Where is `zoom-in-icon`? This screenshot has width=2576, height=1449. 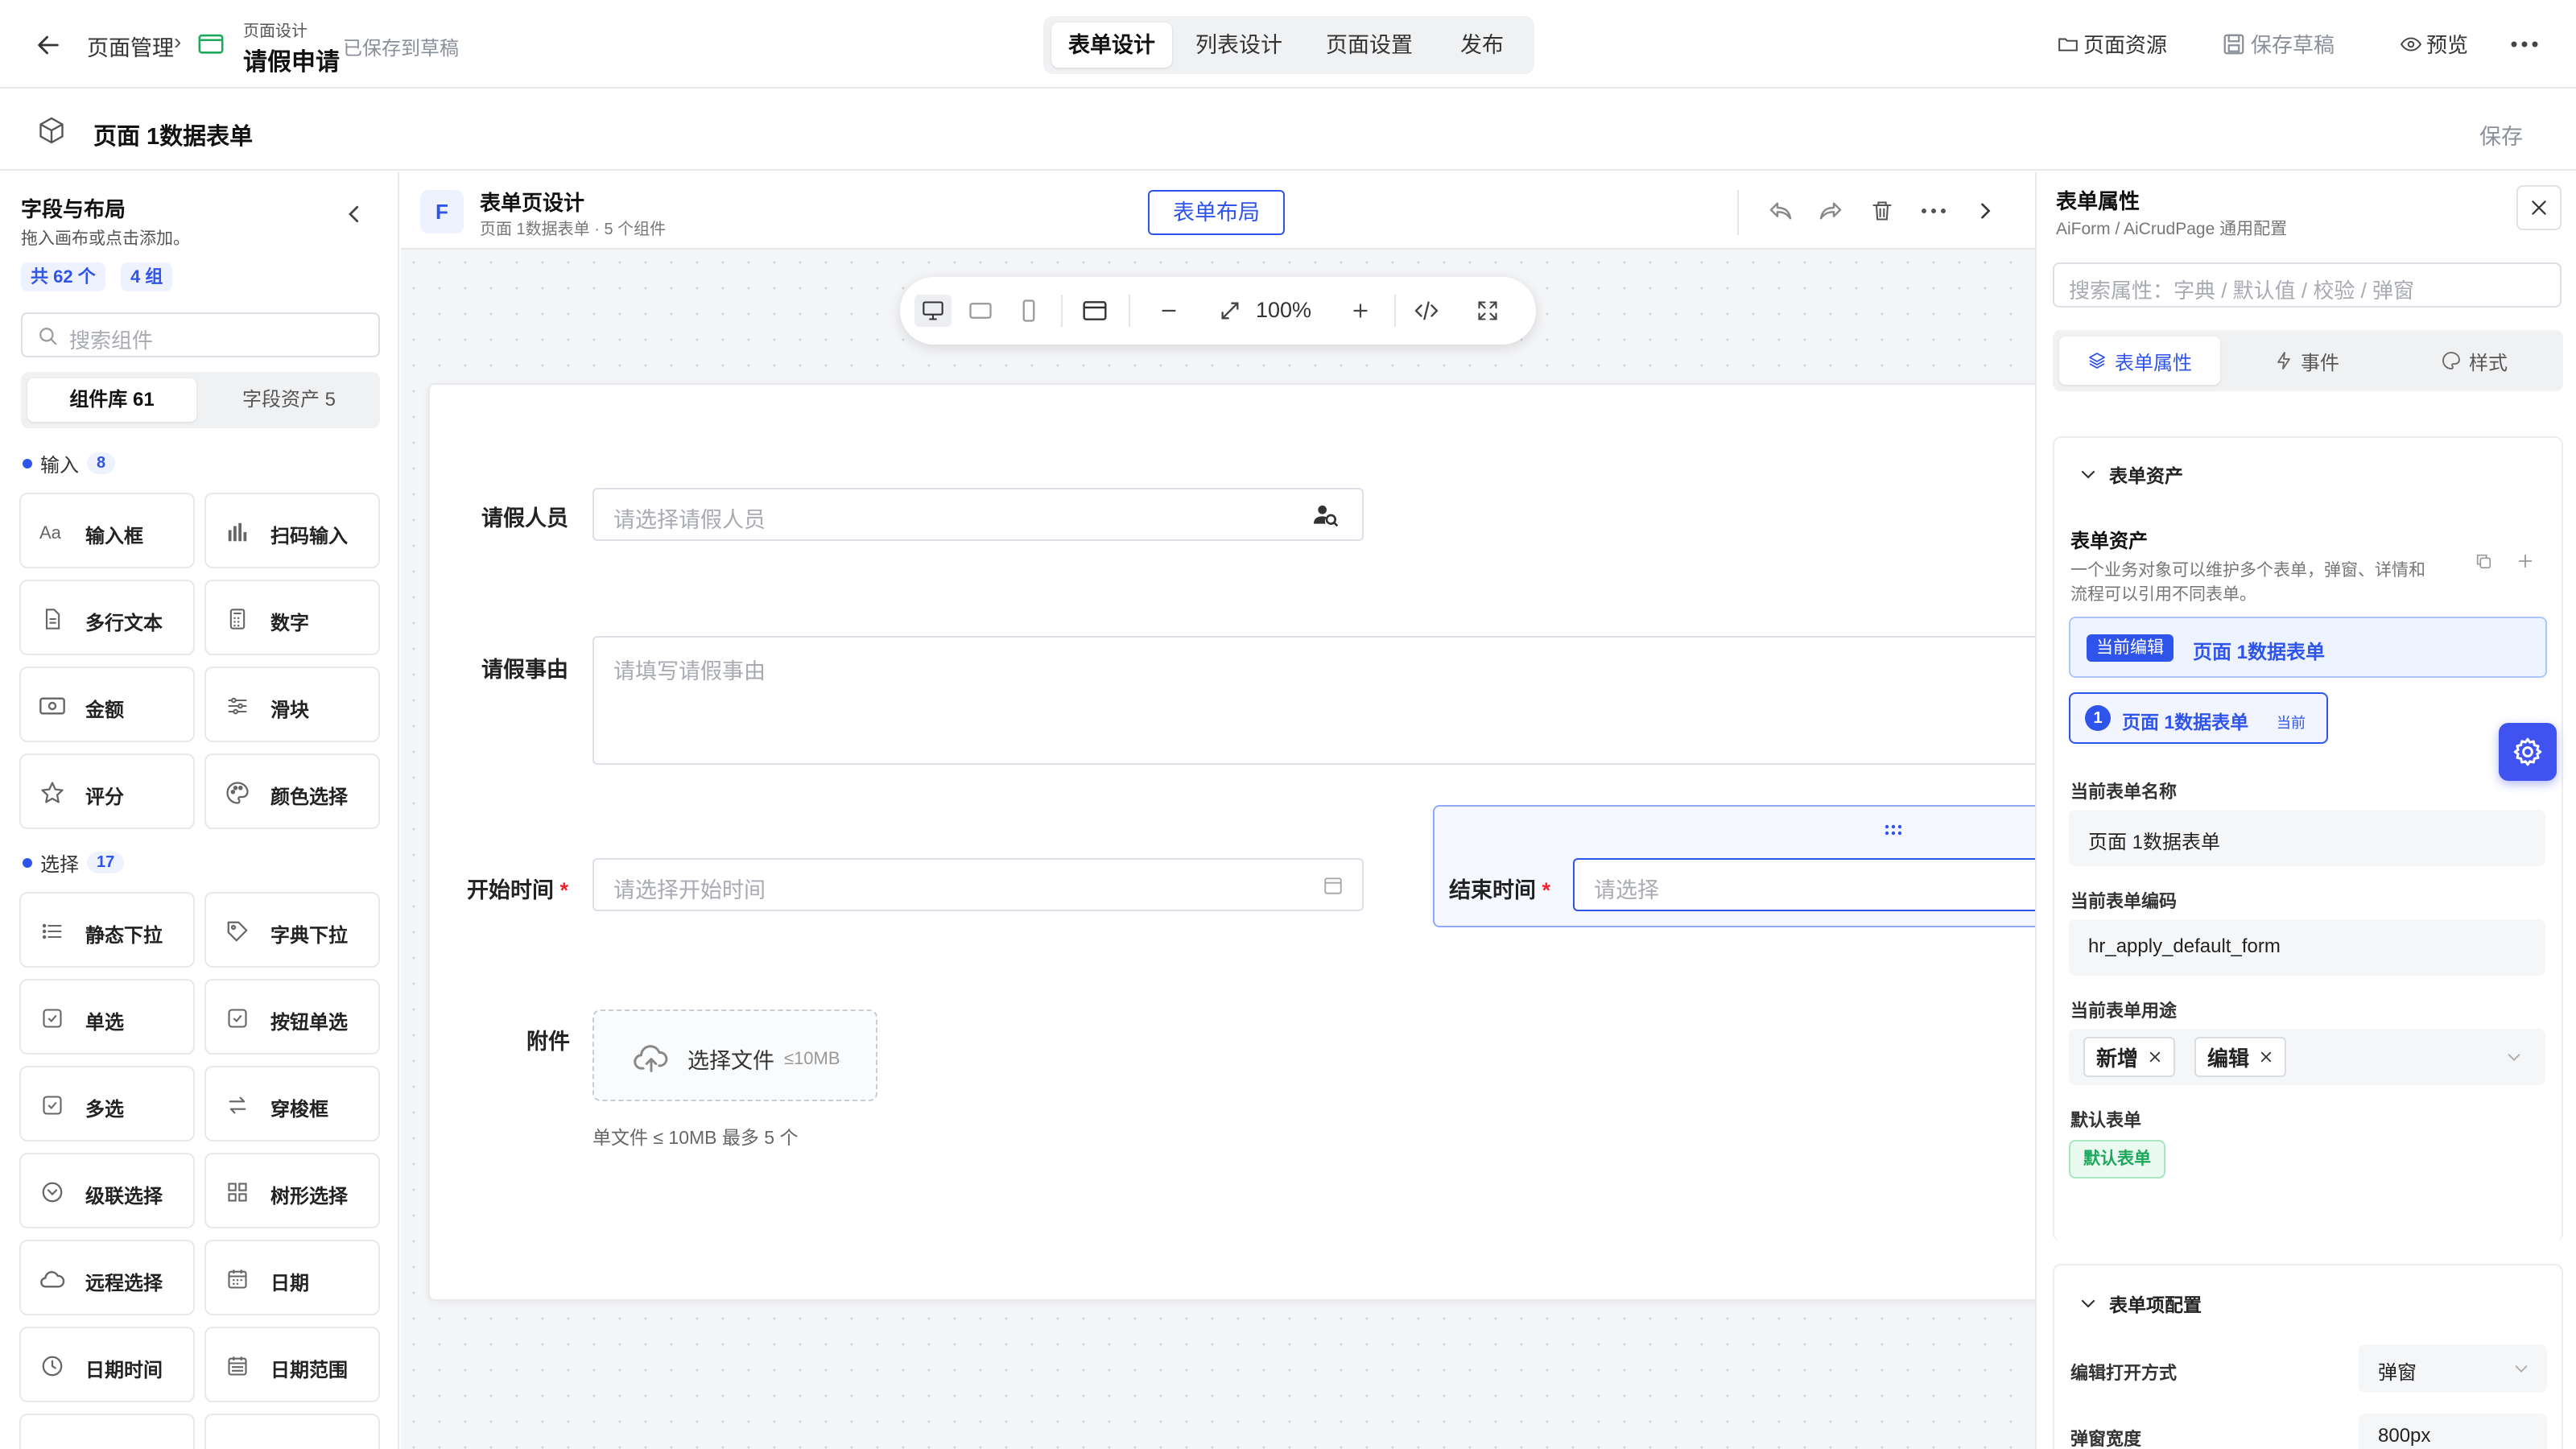
zoom-in-icon is located at coordinates (1360, 310).